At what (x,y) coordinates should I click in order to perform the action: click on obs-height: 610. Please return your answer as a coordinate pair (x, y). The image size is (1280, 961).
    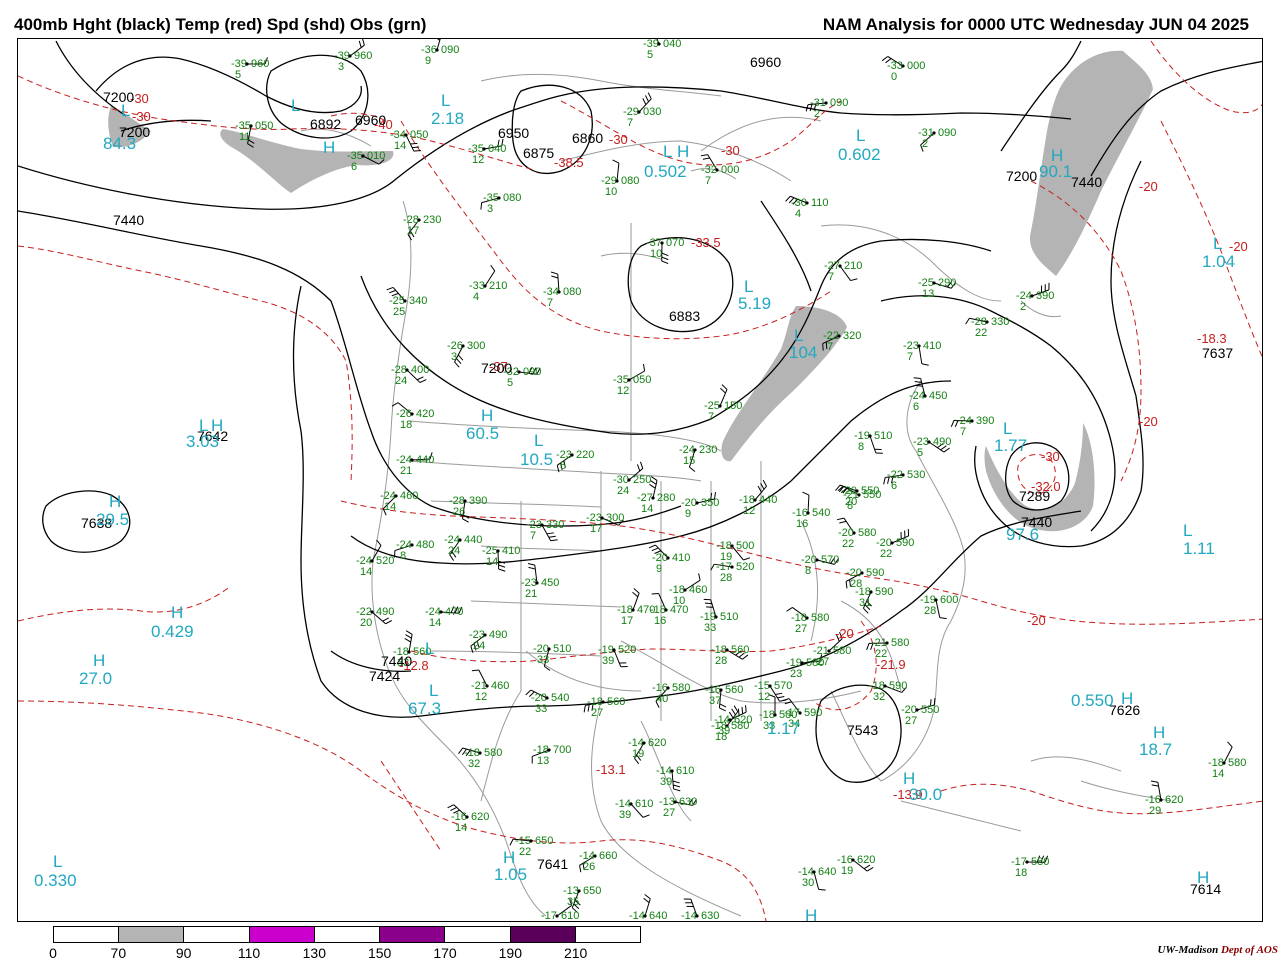
    Looking at the image, I should click on (685, 771).